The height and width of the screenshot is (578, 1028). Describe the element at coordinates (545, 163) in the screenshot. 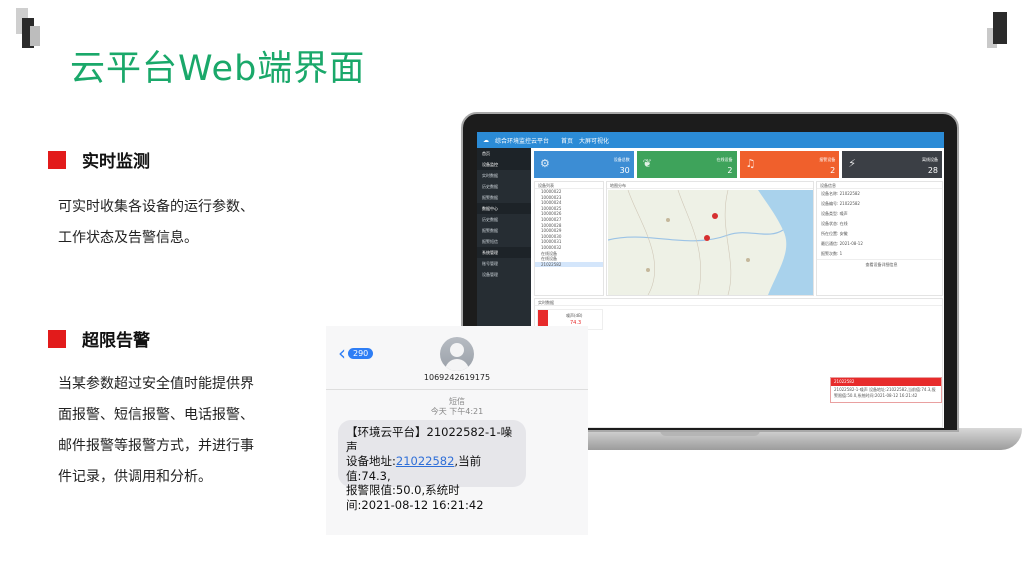

I see `gear-icon: ⚙` at that location.